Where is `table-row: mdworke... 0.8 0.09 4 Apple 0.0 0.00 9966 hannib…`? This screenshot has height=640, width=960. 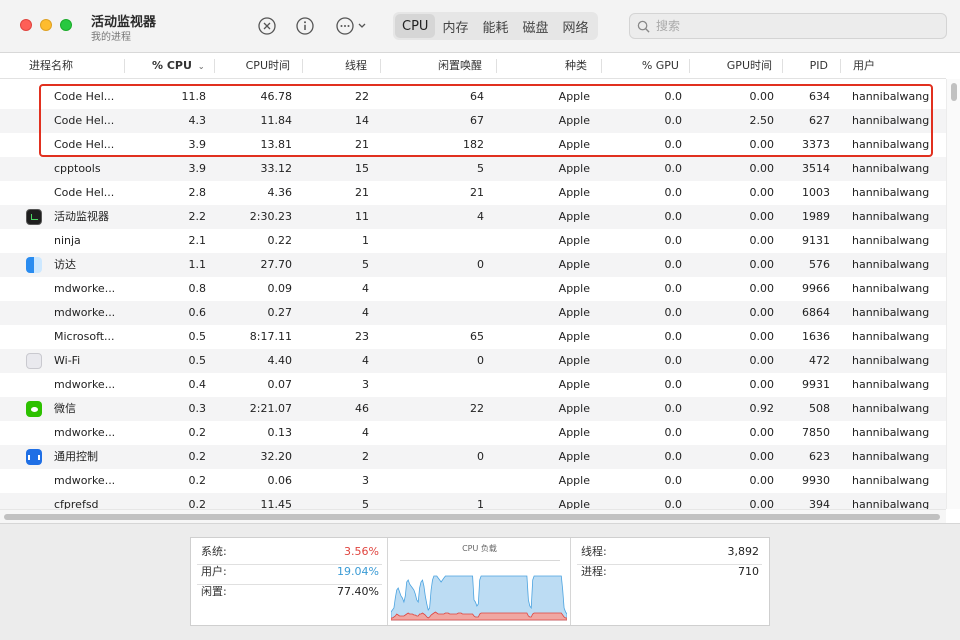
table-row: mdworke... 0.8 0.09 4 Apple 0.0 0.00 9966 hannib… is located at coordinates (473, 289).